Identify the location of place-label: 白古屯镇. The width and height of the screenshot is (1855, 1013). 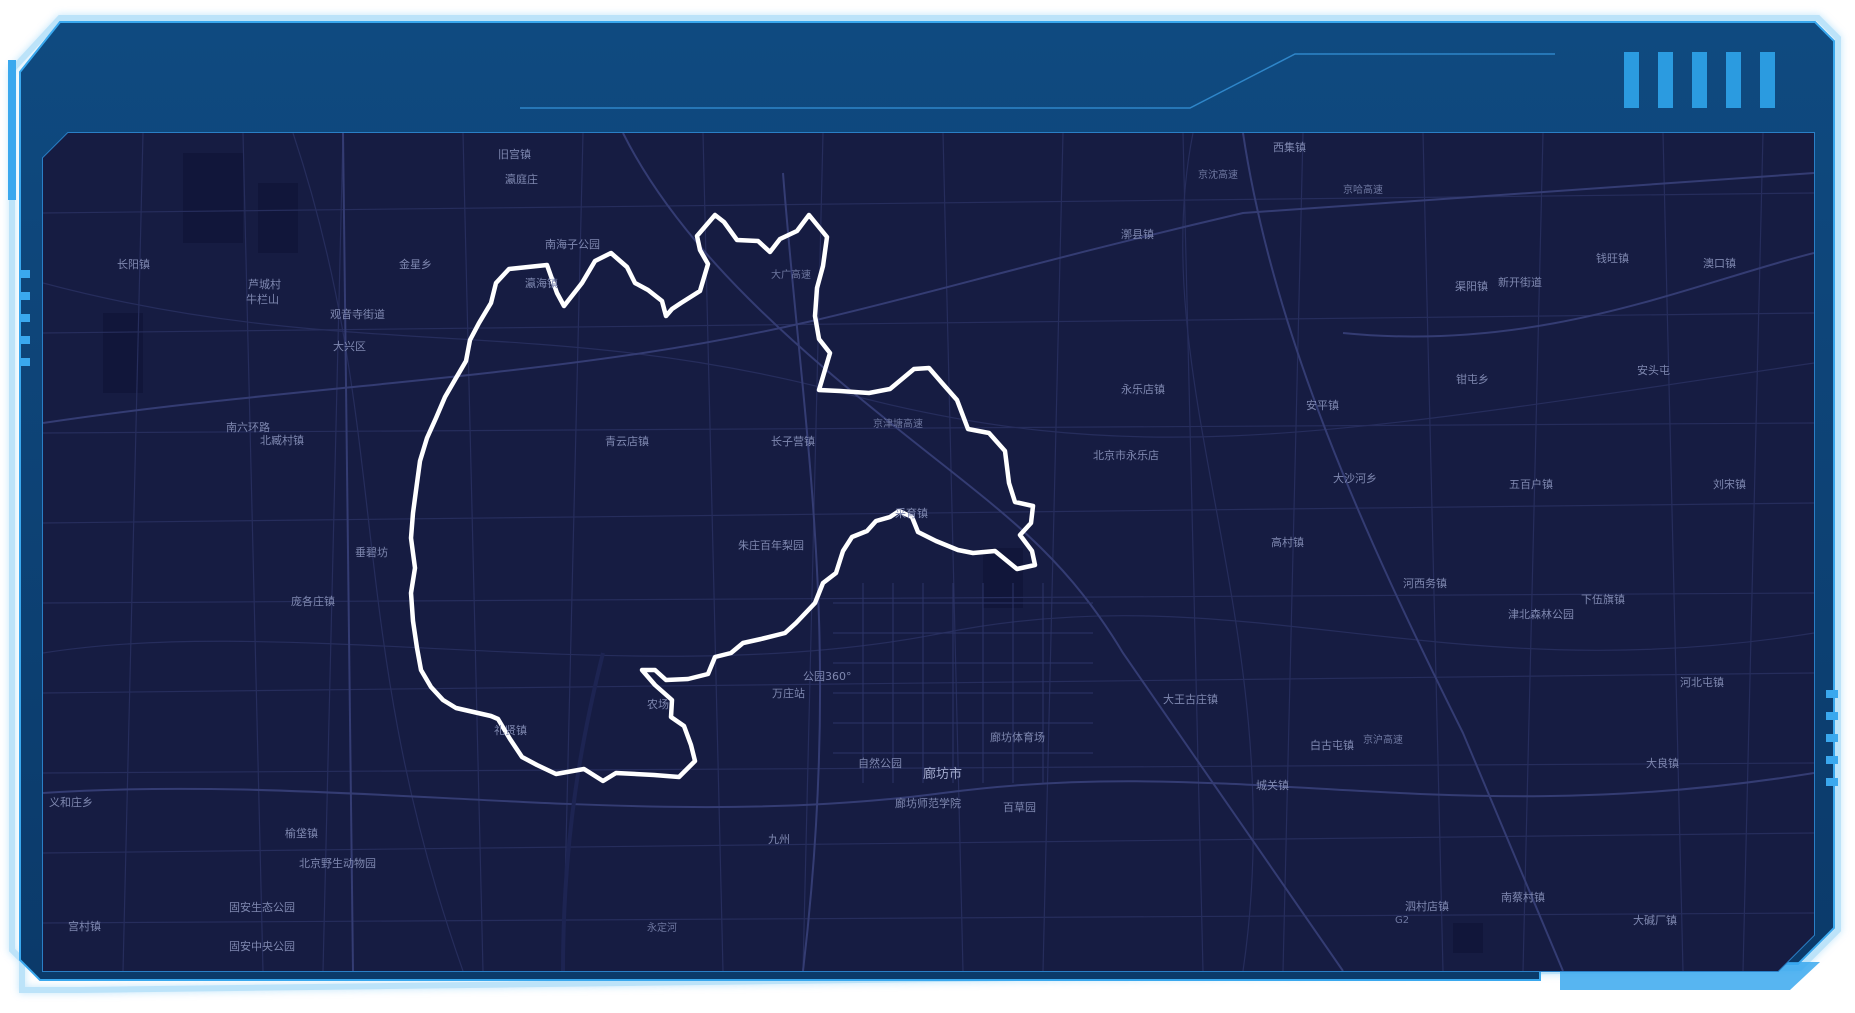
(1332, 745).